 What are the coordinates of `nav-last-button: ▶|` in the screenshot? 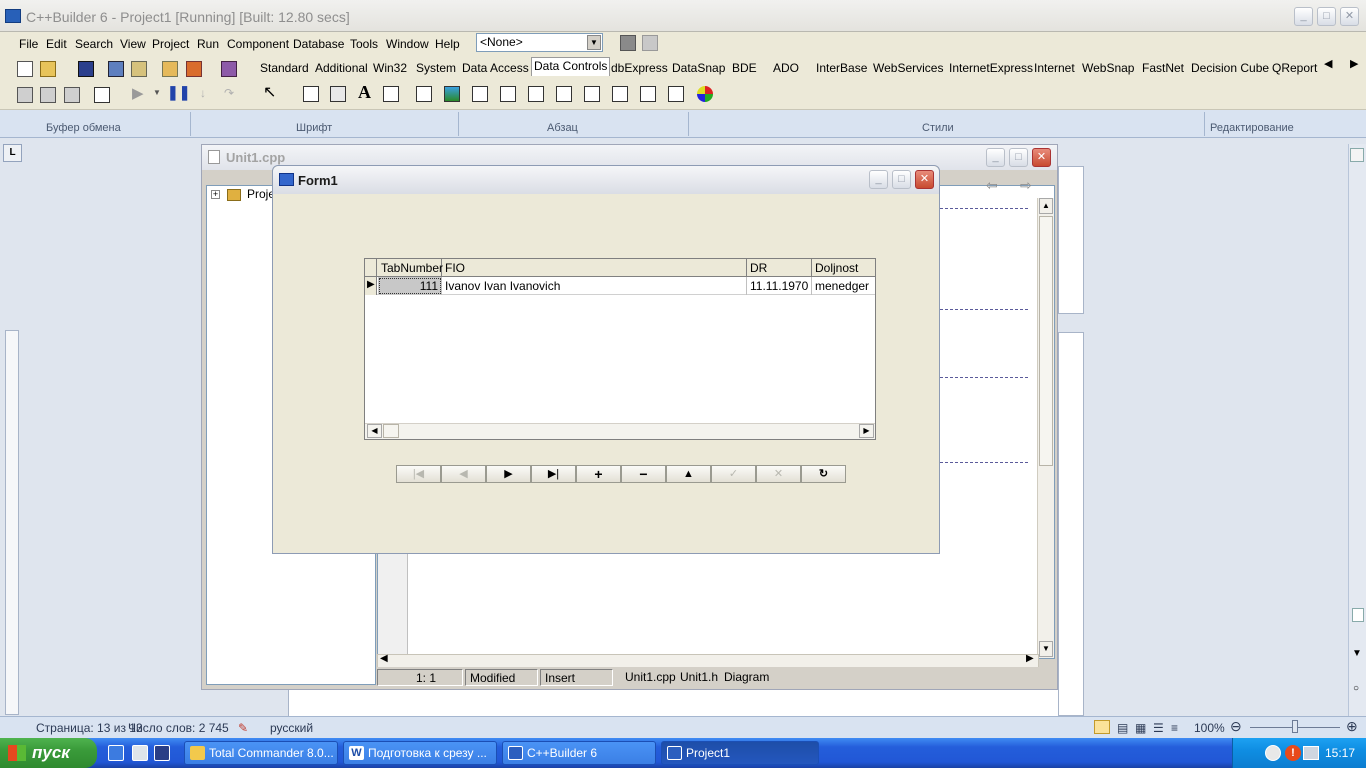 It's located at (553, 474).